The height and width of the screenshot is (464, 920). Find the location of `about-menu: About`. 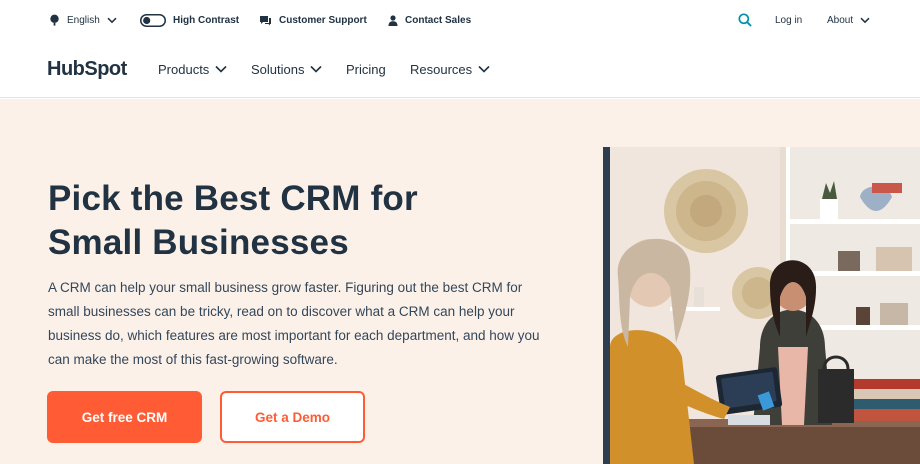

about-menu: About is located at coordinates (848, 20).